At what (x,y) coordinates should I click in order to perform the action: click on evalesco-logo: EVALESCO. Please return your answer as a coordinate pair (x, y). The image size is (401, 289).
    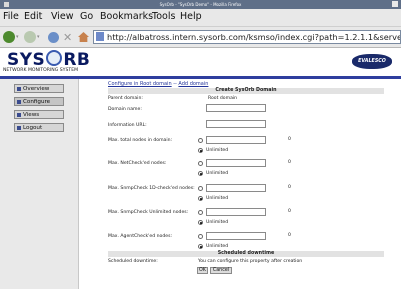
    Looking at the image, I should click on (372, 61).